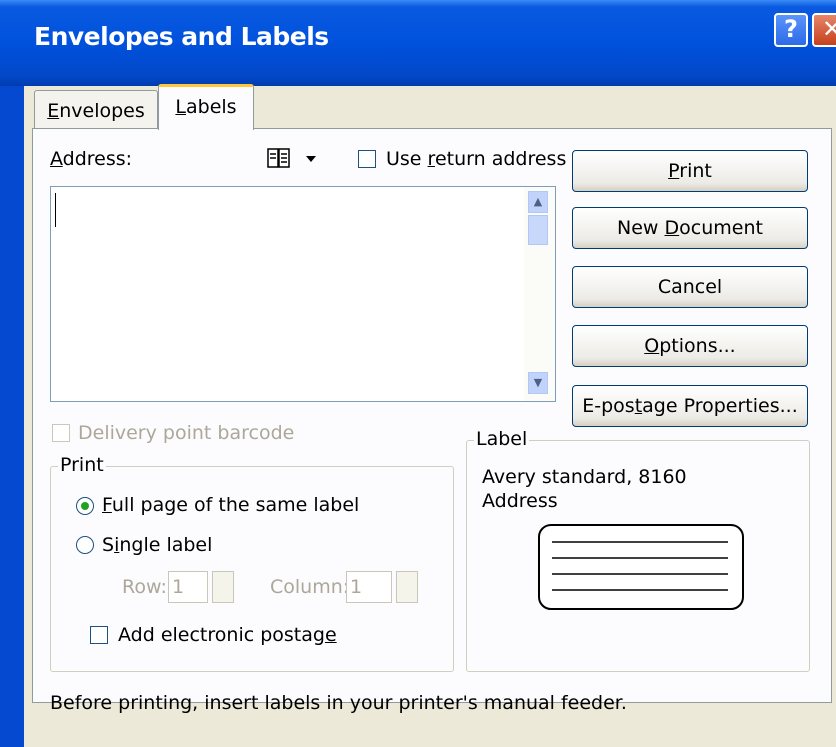  I want to click on tab-envelopes-label: Envelopes, so click(96, 111).